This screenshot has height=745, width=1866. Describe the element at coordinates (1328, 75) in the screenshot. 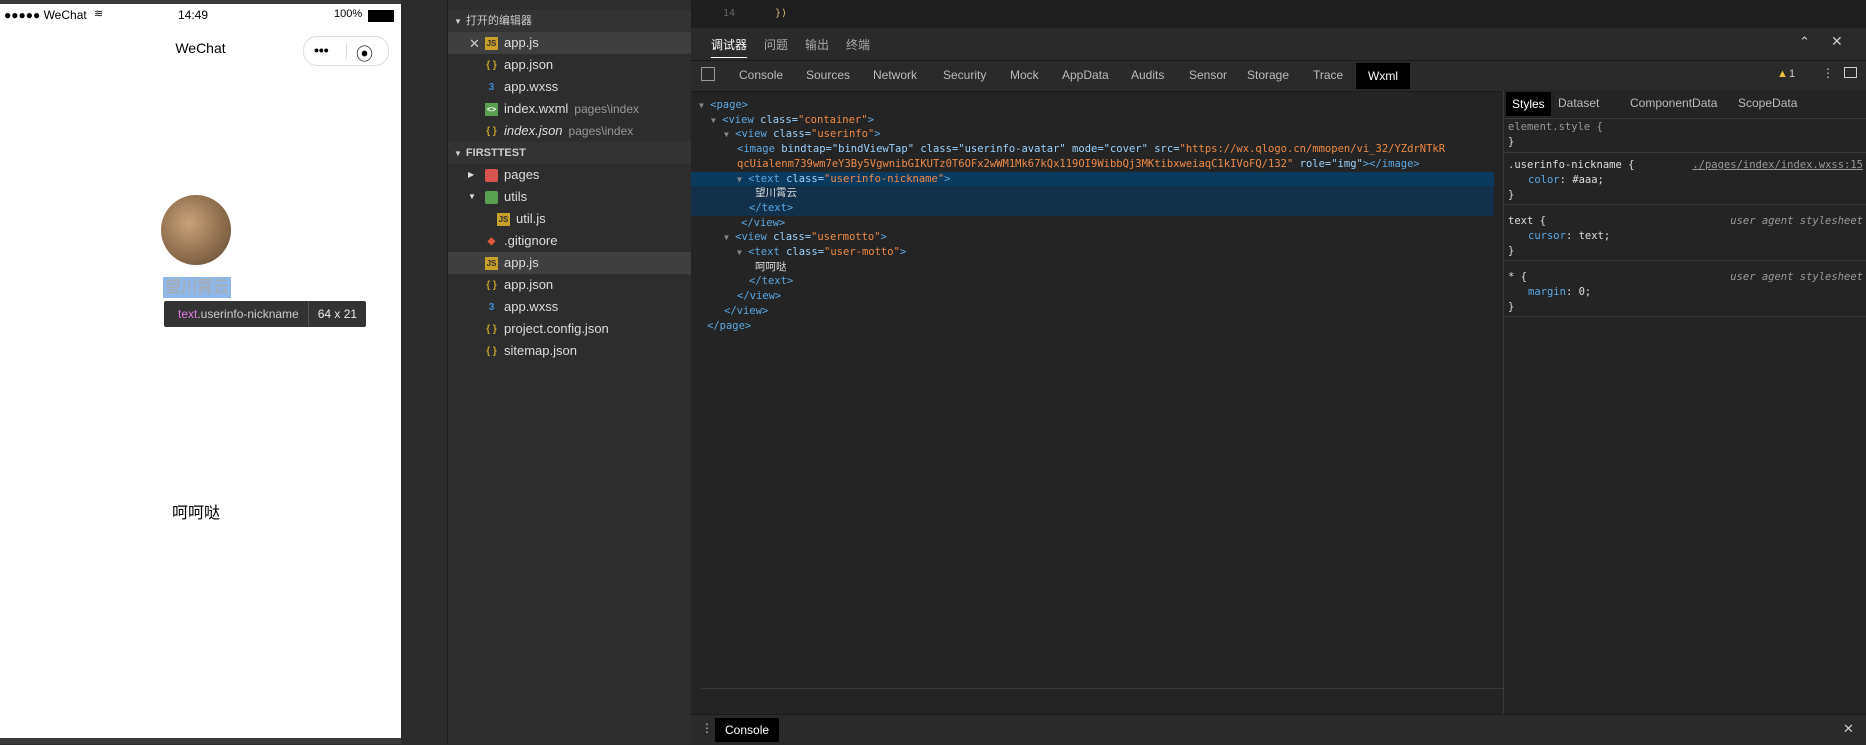

I see `tab-trace: Trace` at that location.